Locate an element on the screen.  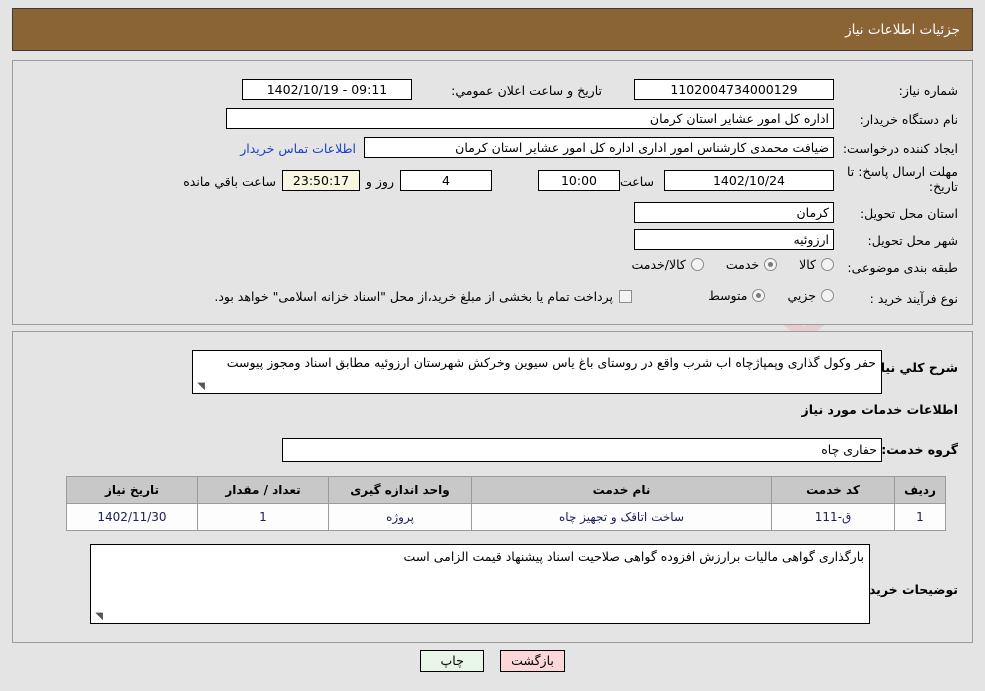
remaining-days-value: 4 is located at coordinates (446, 180).